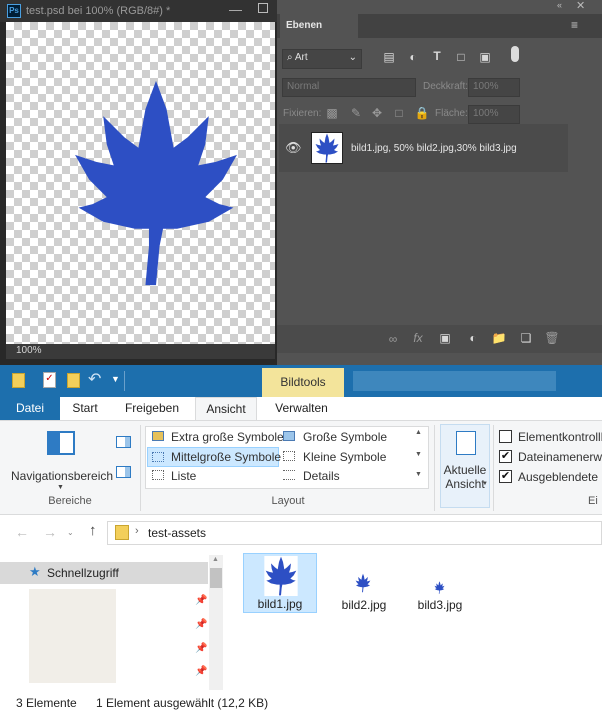 This screenshot has height=722, width=602. Describe the element at coordinates (70, 532) in the screenshot. I see `recent-locations-icon: ⌄` at that location.